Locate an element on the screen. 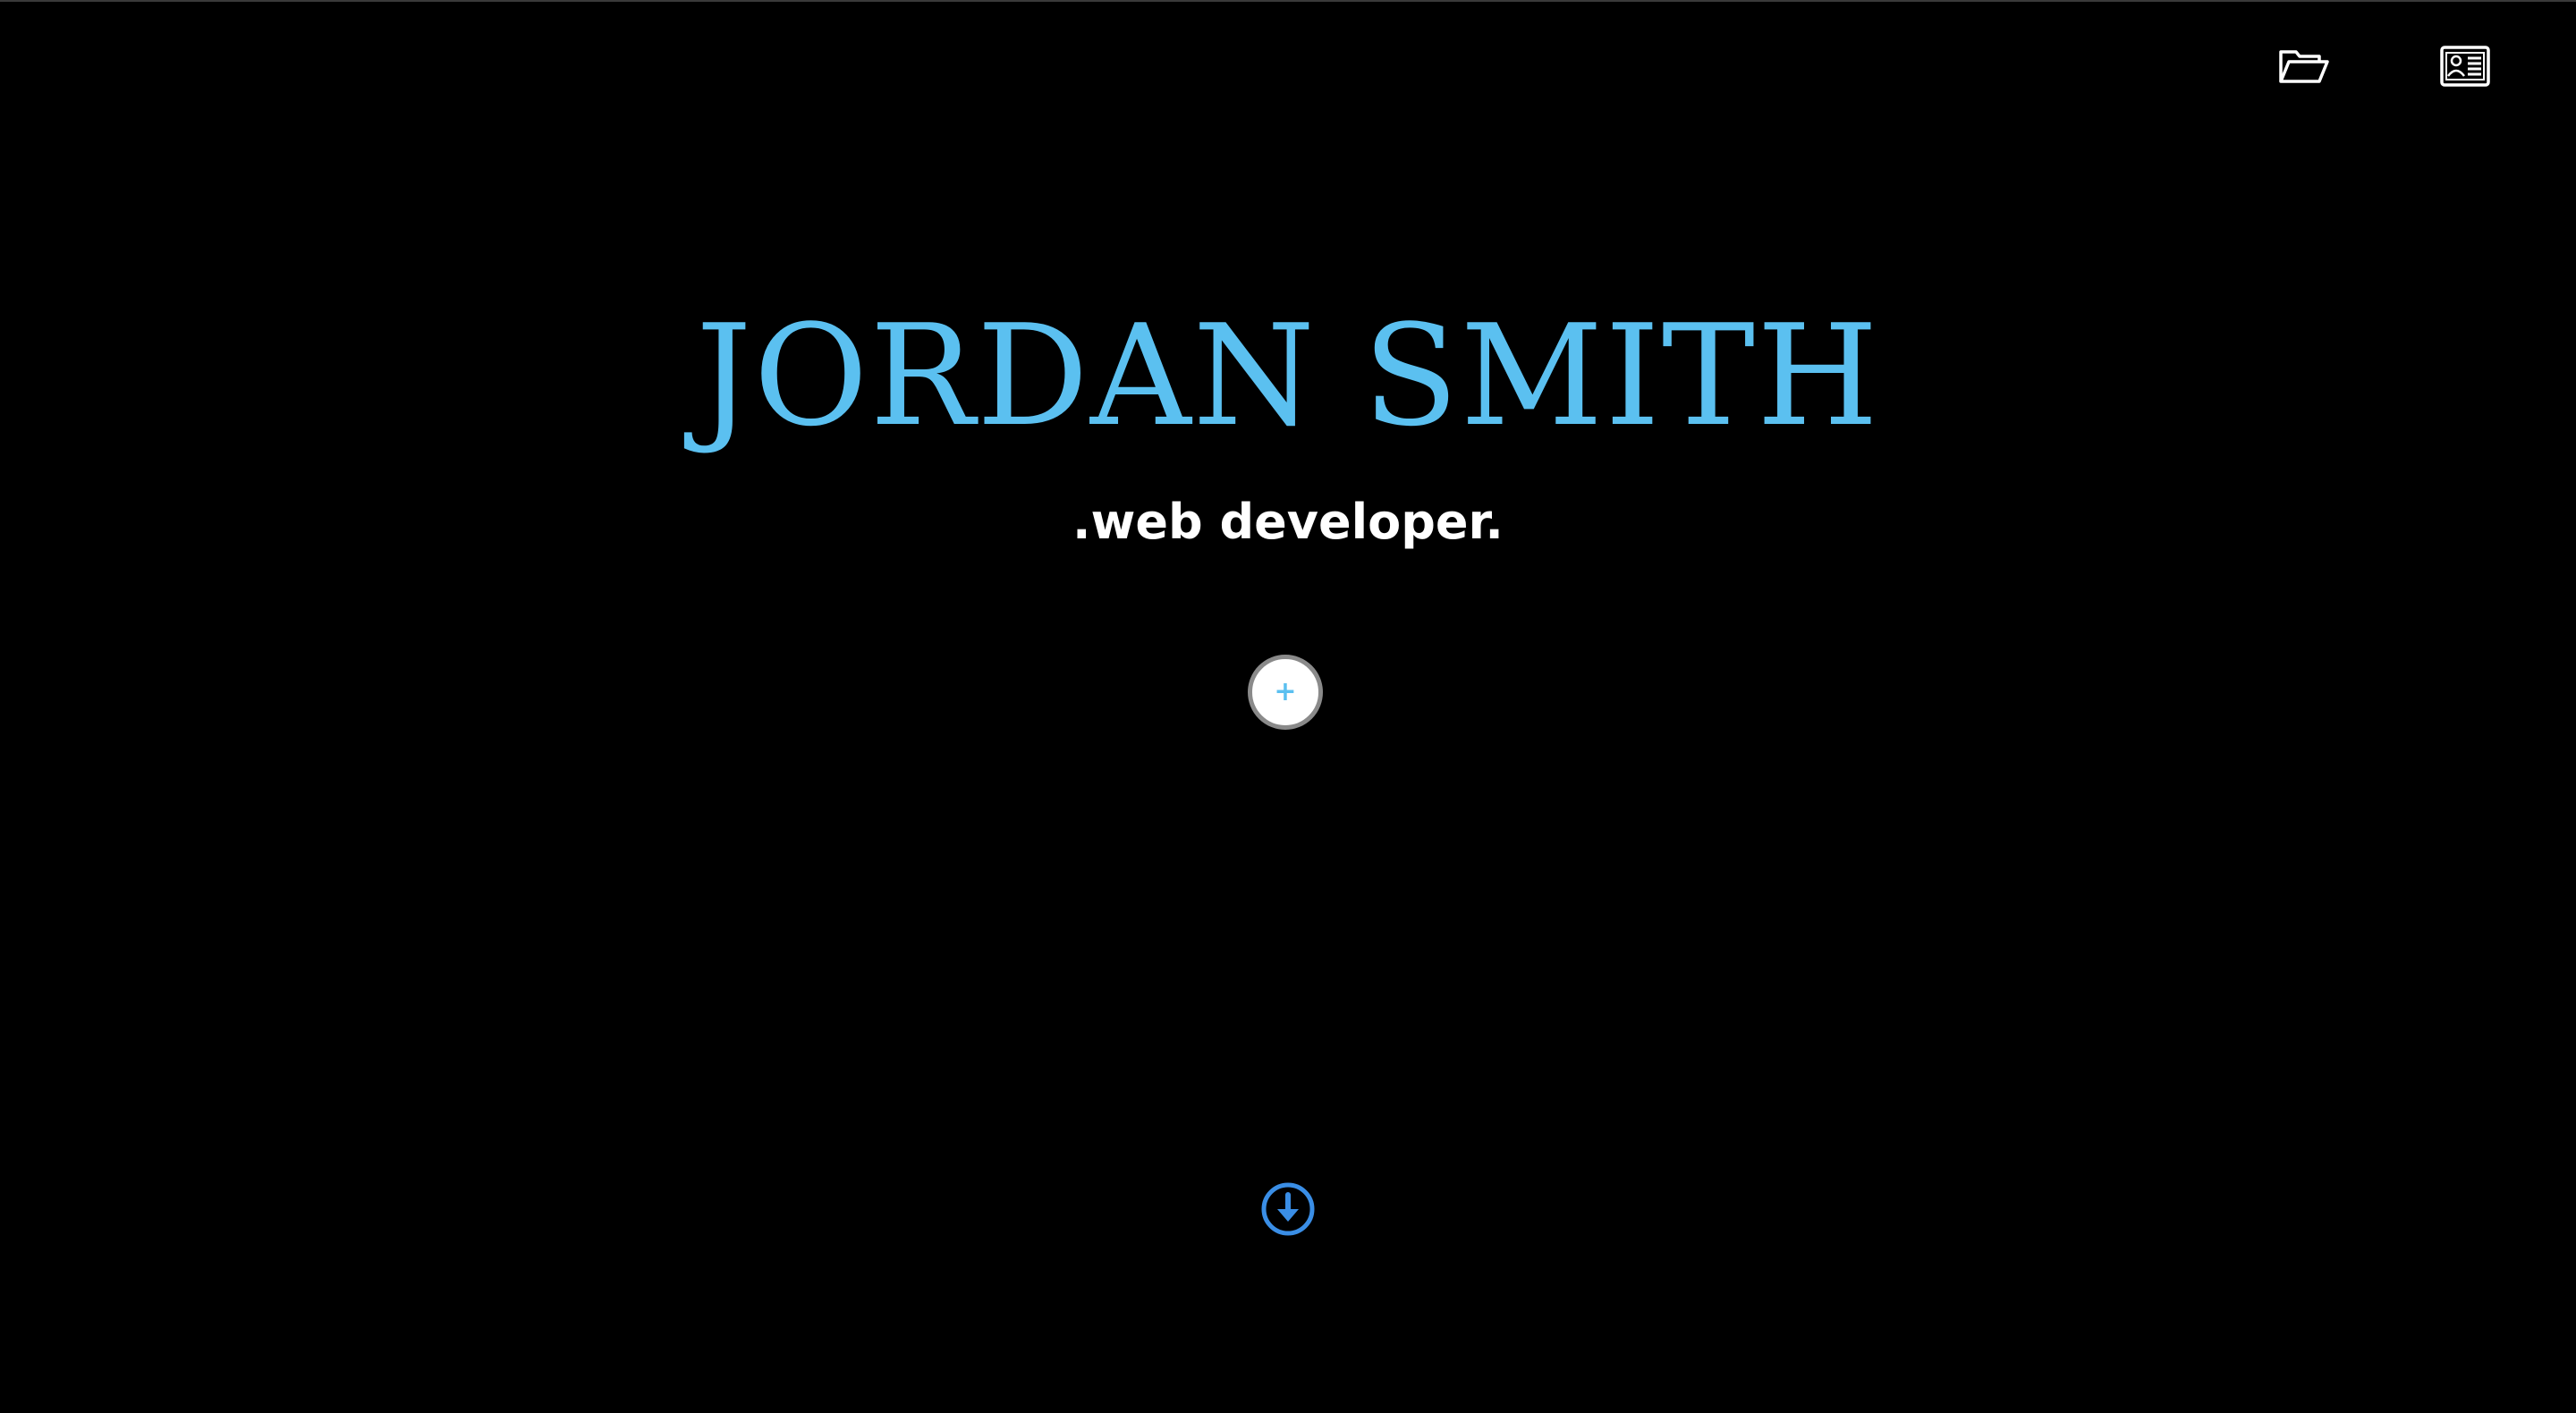 This screenshot has height=1413, width=2576. plus-icon: + is located at coordinates (1285, 691).